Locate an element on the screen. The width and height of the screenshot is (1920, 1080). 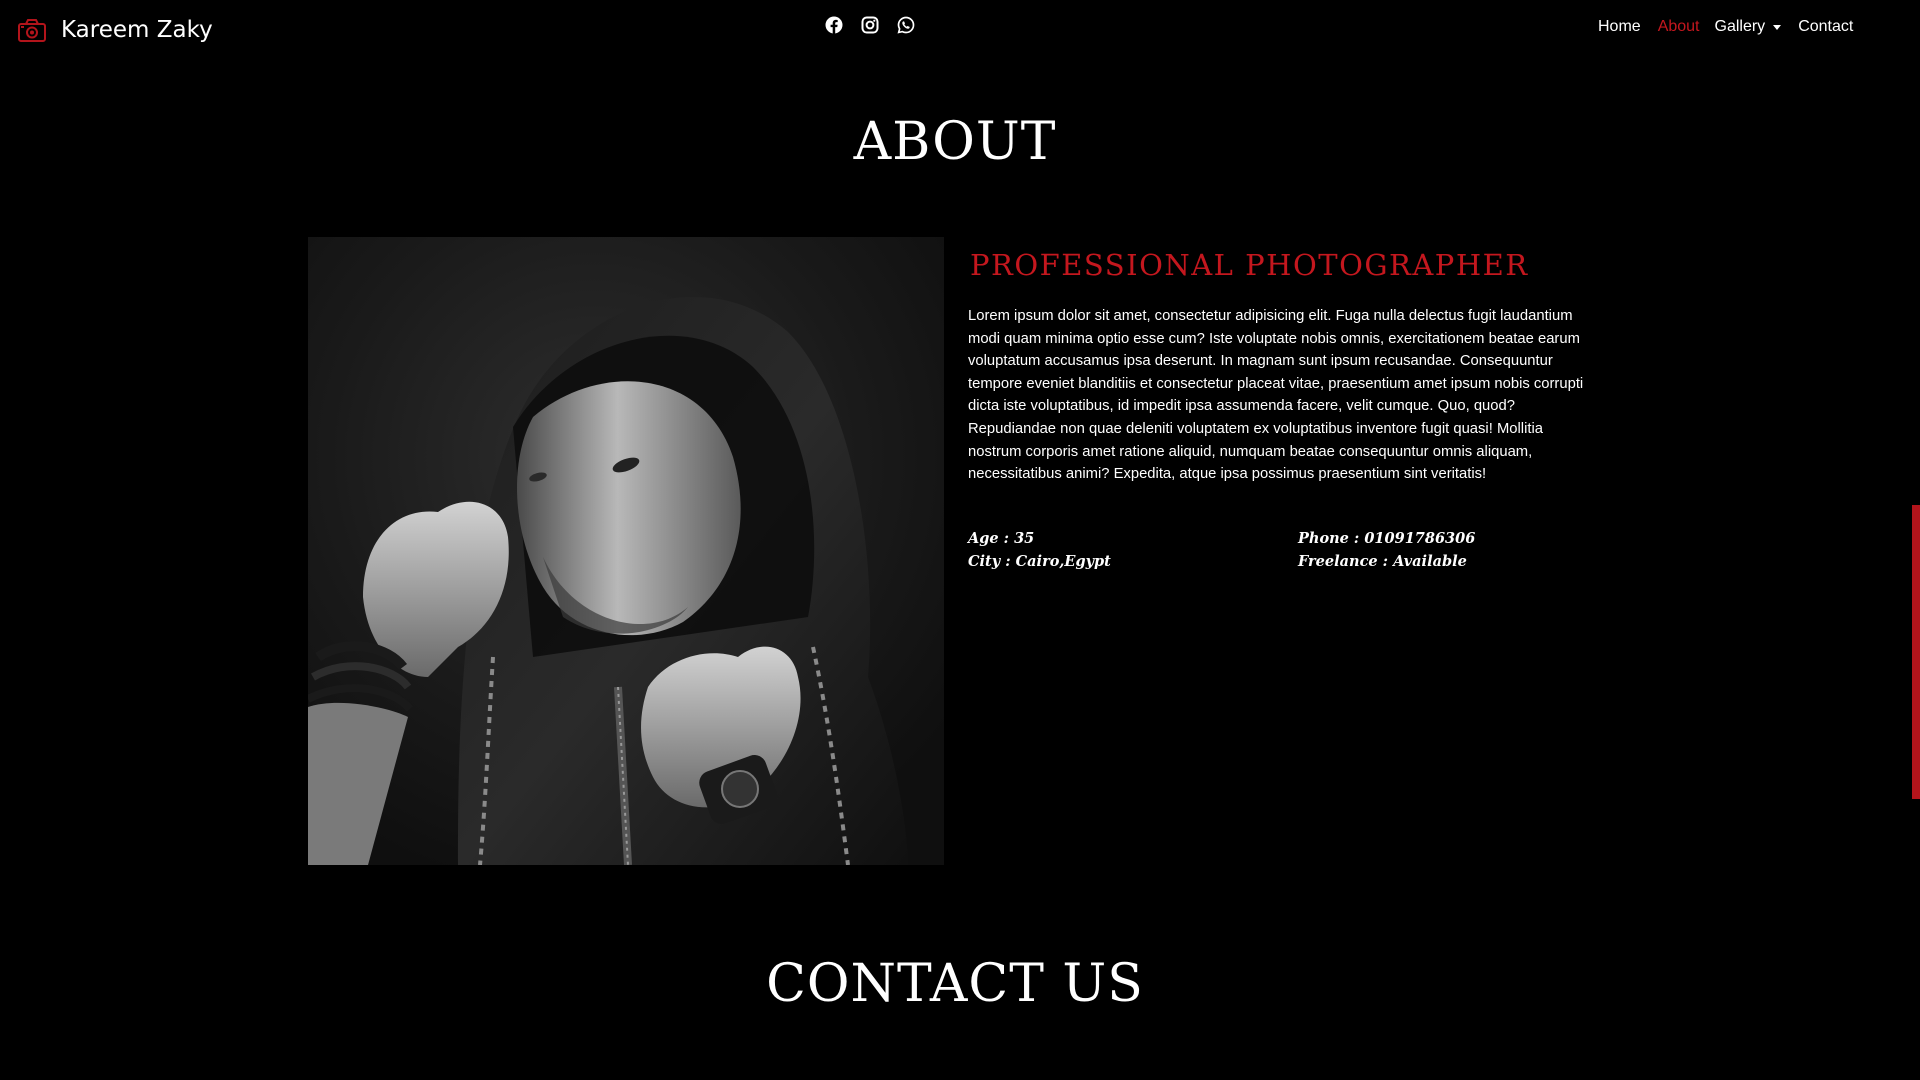
detail-freelance: Freelance : Available is located at coordinates (1382, 561).